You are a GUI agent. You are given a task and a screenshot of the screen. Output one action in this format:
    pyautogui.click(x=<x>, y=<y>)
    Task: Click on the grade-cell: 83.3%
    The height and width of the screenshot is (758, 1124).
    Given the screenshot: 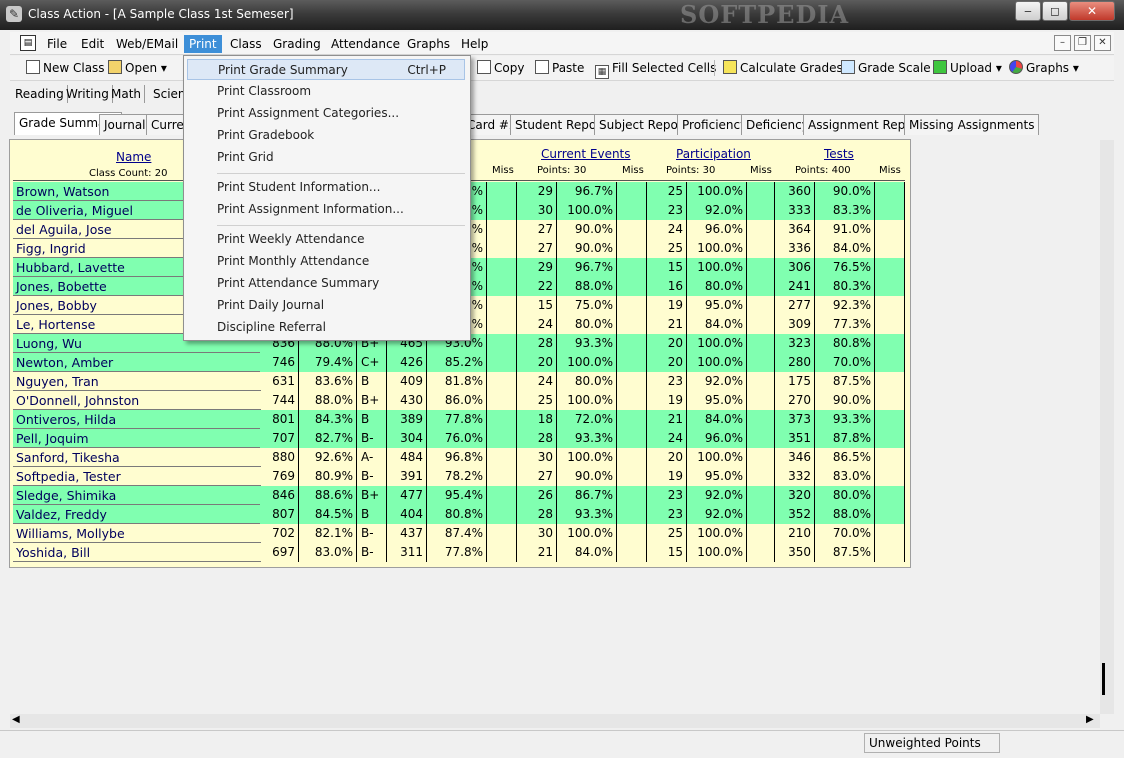 What is the action you would take?
    pyautogui.click(x=845, y=210)
    